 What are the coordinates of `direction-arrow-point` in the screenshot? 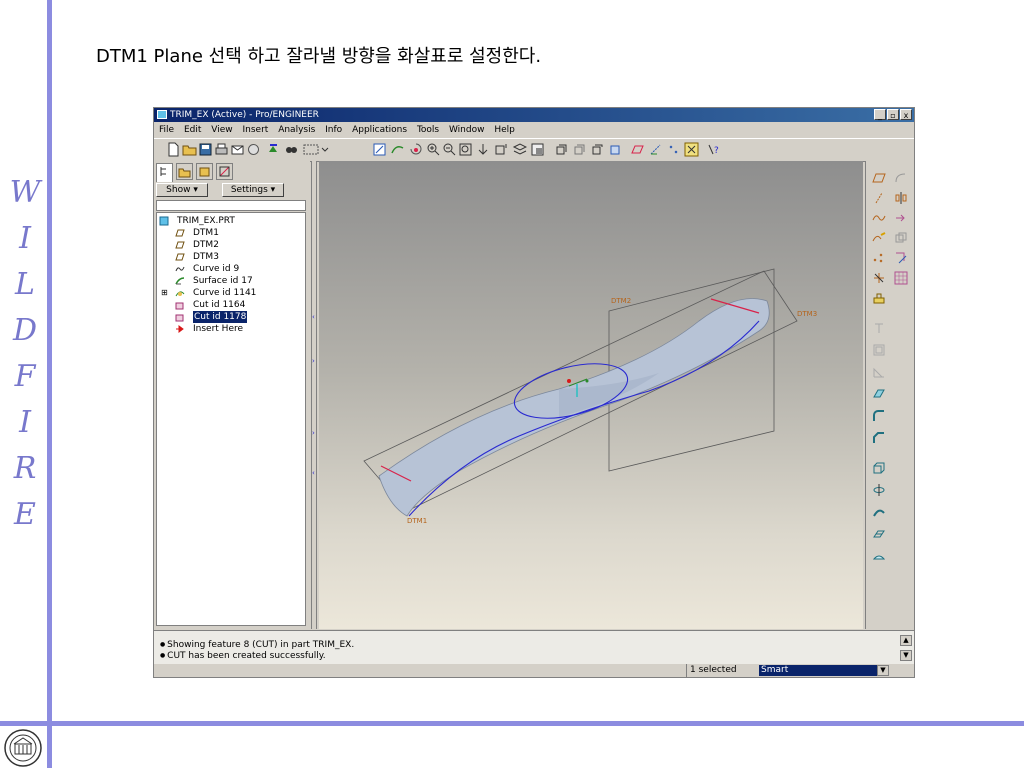 It's located at (569, 381).